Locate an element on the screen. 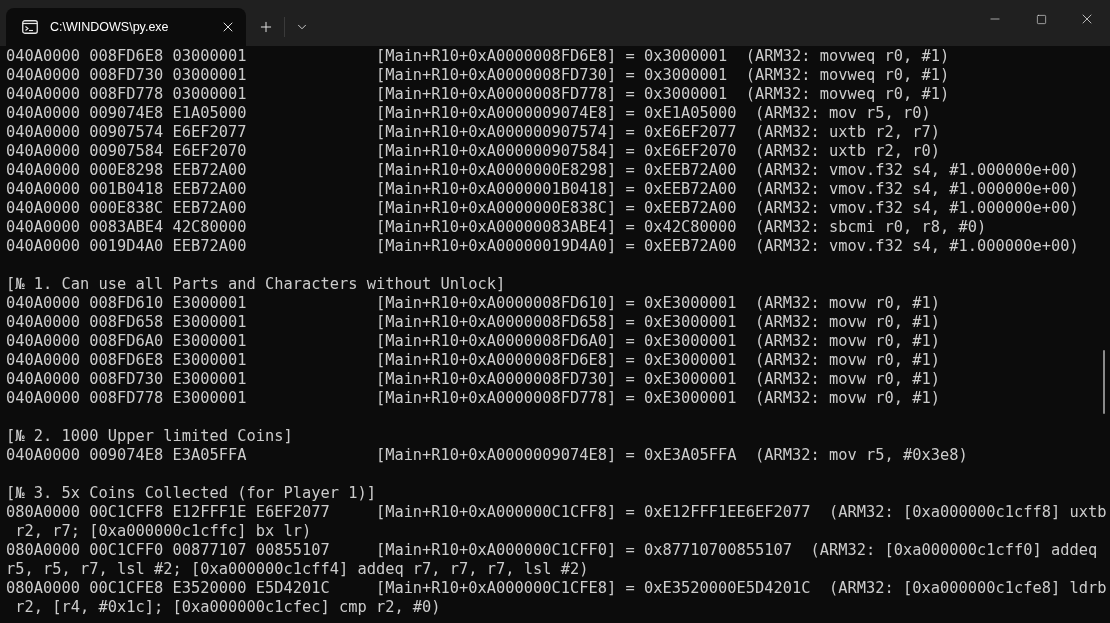  console-line: 040A0000 000E838C EEB72A00 [Main+R10+0xA0000000E838C] = 0xEEB72A00 (ARM32: vmov.f32 s4, #1.000000e+00) is located at coordinates (542, 208).